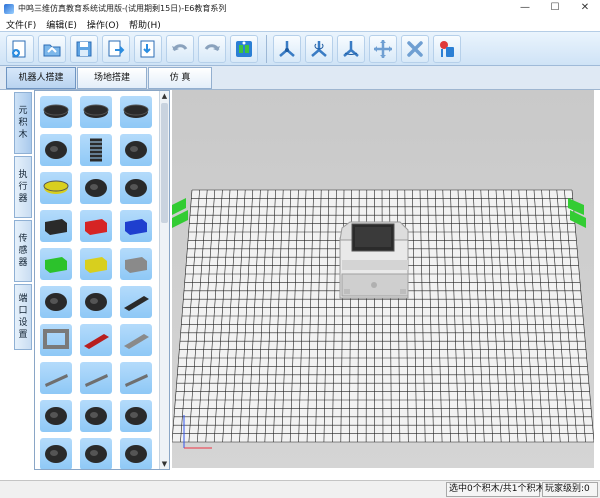 The width and height of the screenshot is (600, 498). I want to click on green-boundary-marker-left, so click(180, 213).